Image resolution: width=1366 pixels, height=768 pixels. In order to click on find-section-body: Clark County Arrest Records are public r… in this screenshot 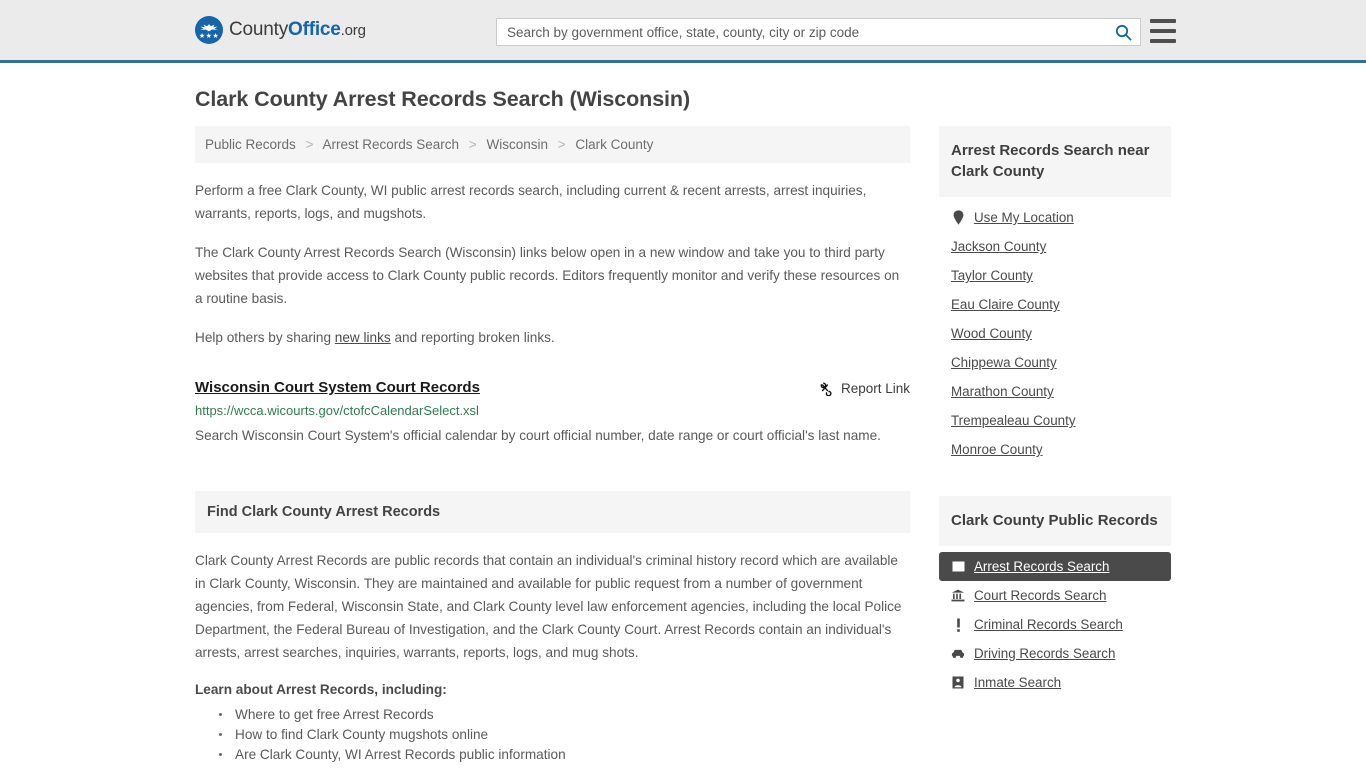, I will do `click(548, 606)`.